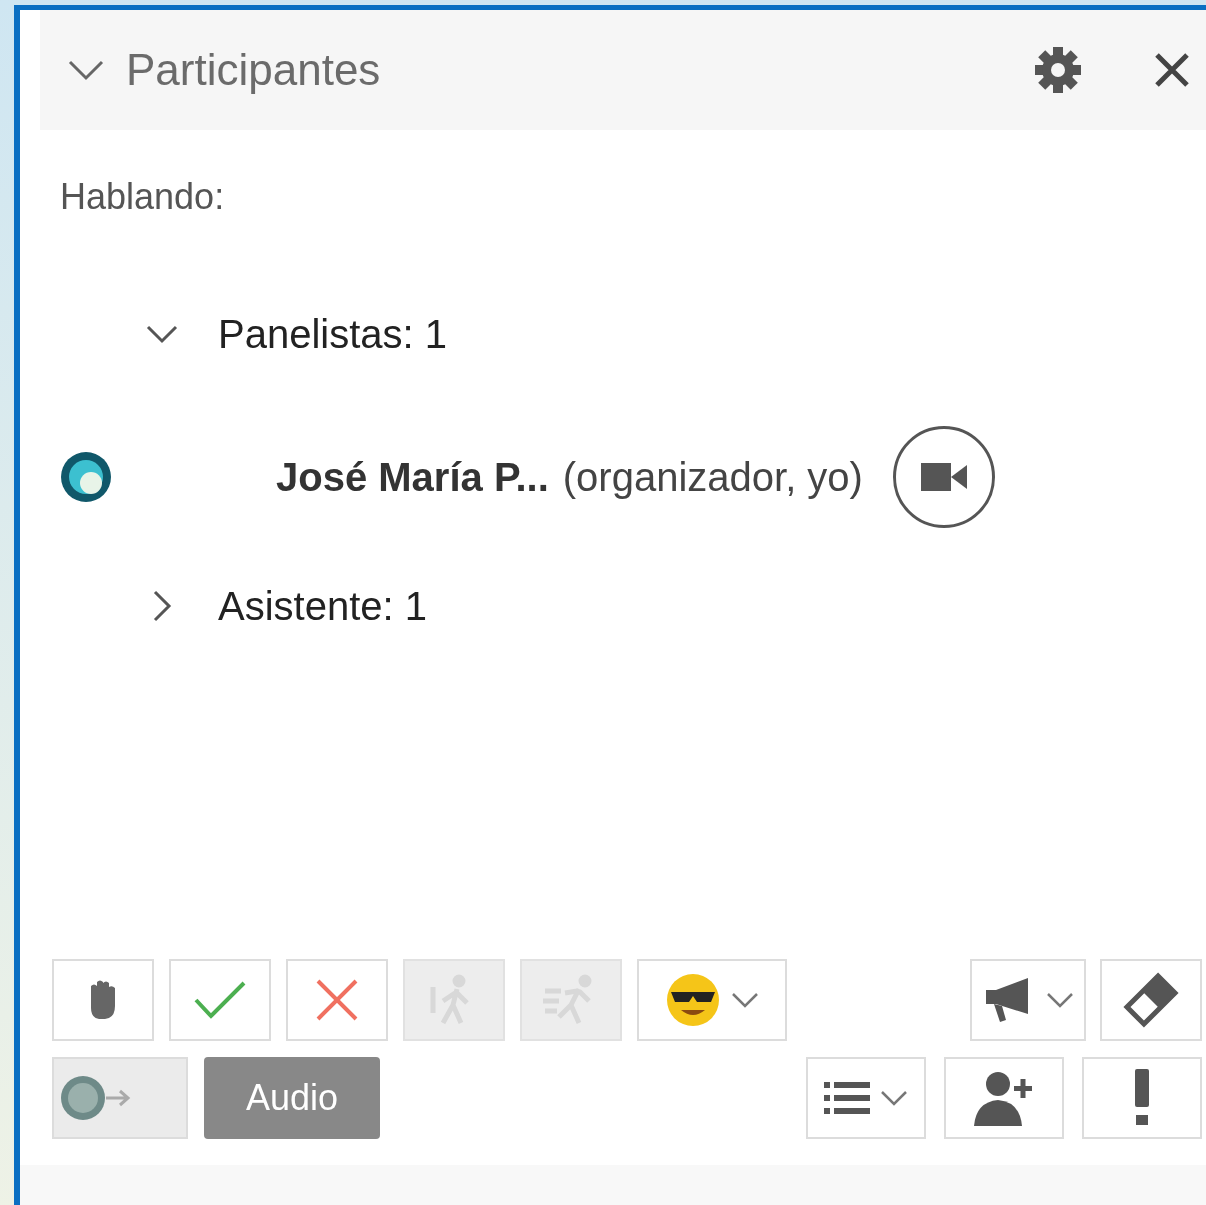  Describe the element at coordinates (142, 197) in the screenshot. I see `speaking-label: Hablando:` at that location.